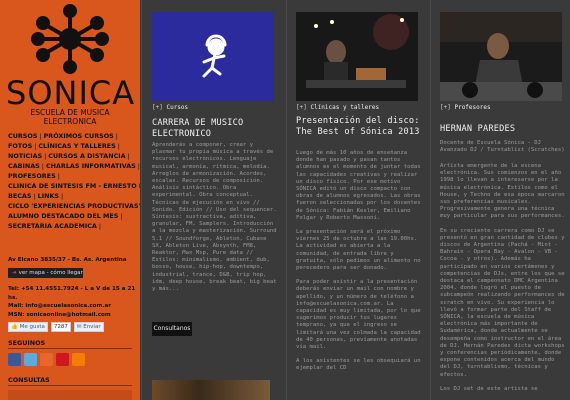 This screenshot has height=400, width=570. Describe the element at coordinates (32, 176) in the screenshot. I see `nav-link-profesores: PROFESORES` at that location.